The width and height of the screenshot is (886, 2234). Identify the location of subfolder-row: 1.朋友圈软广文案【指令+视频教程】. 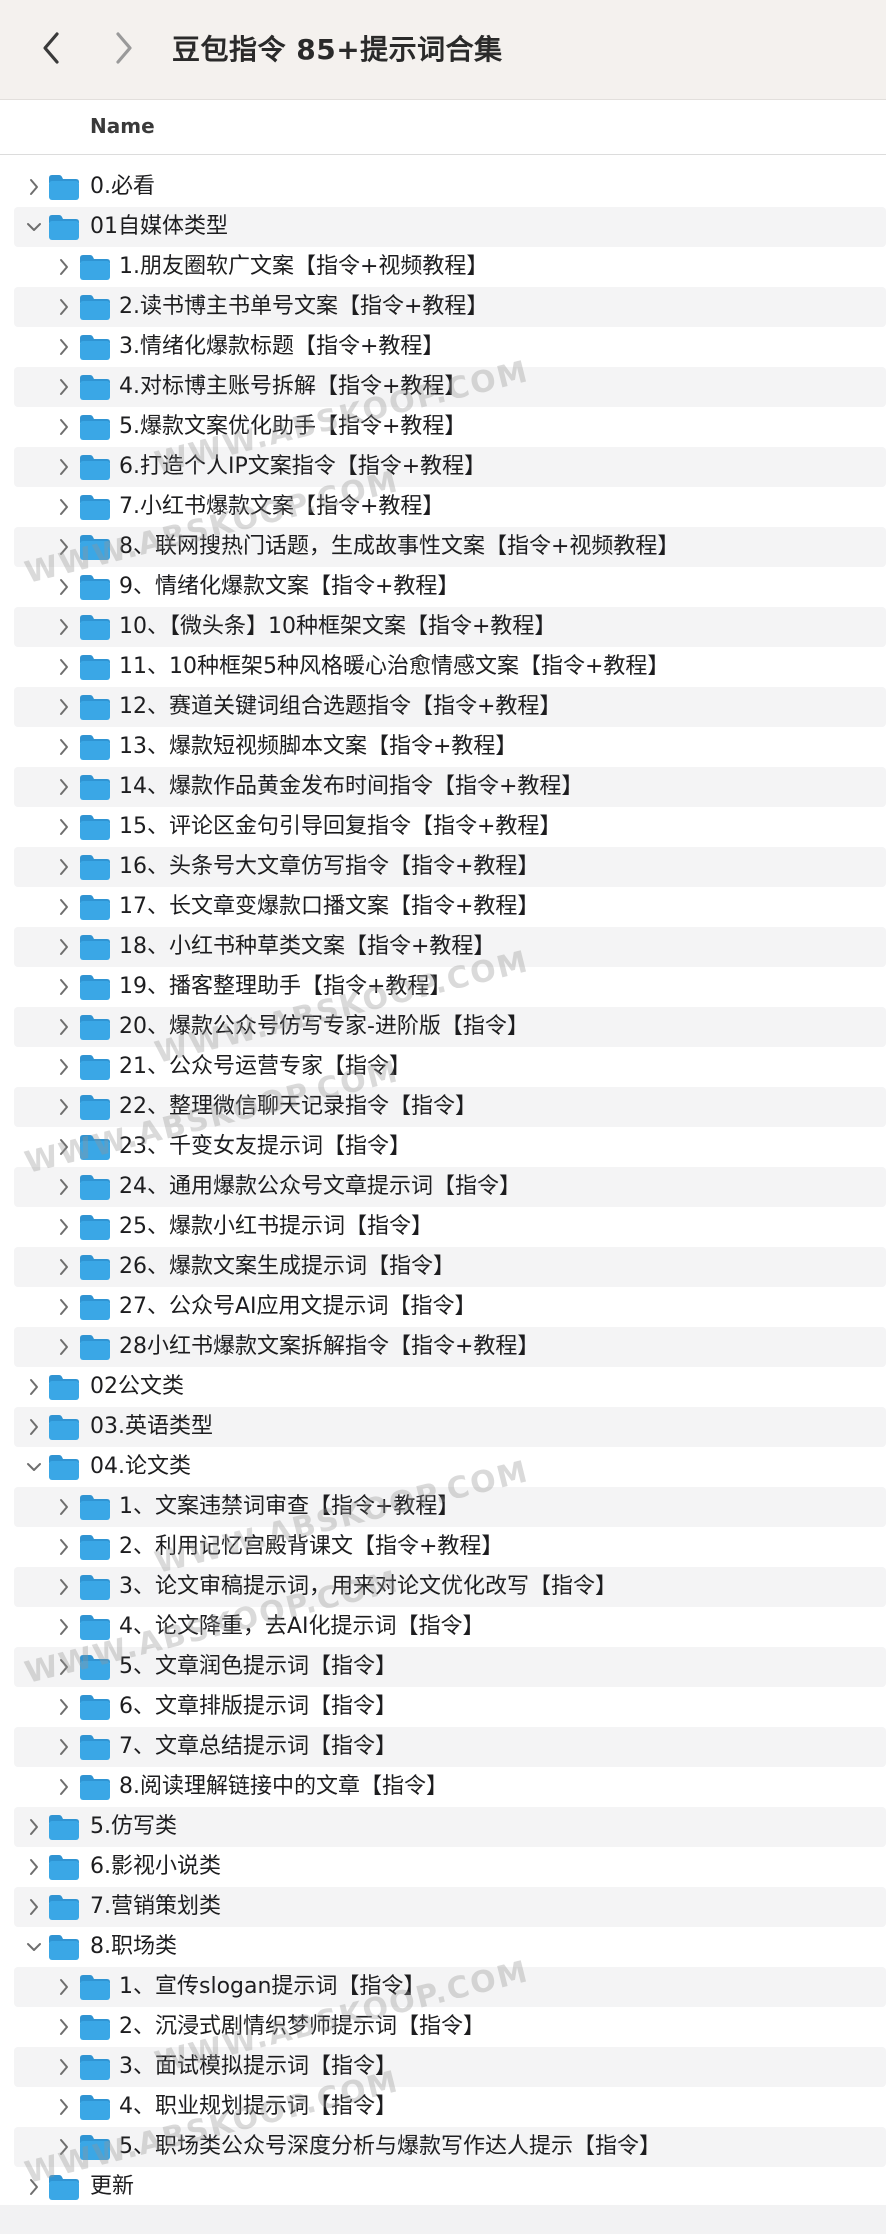
(443, 267).